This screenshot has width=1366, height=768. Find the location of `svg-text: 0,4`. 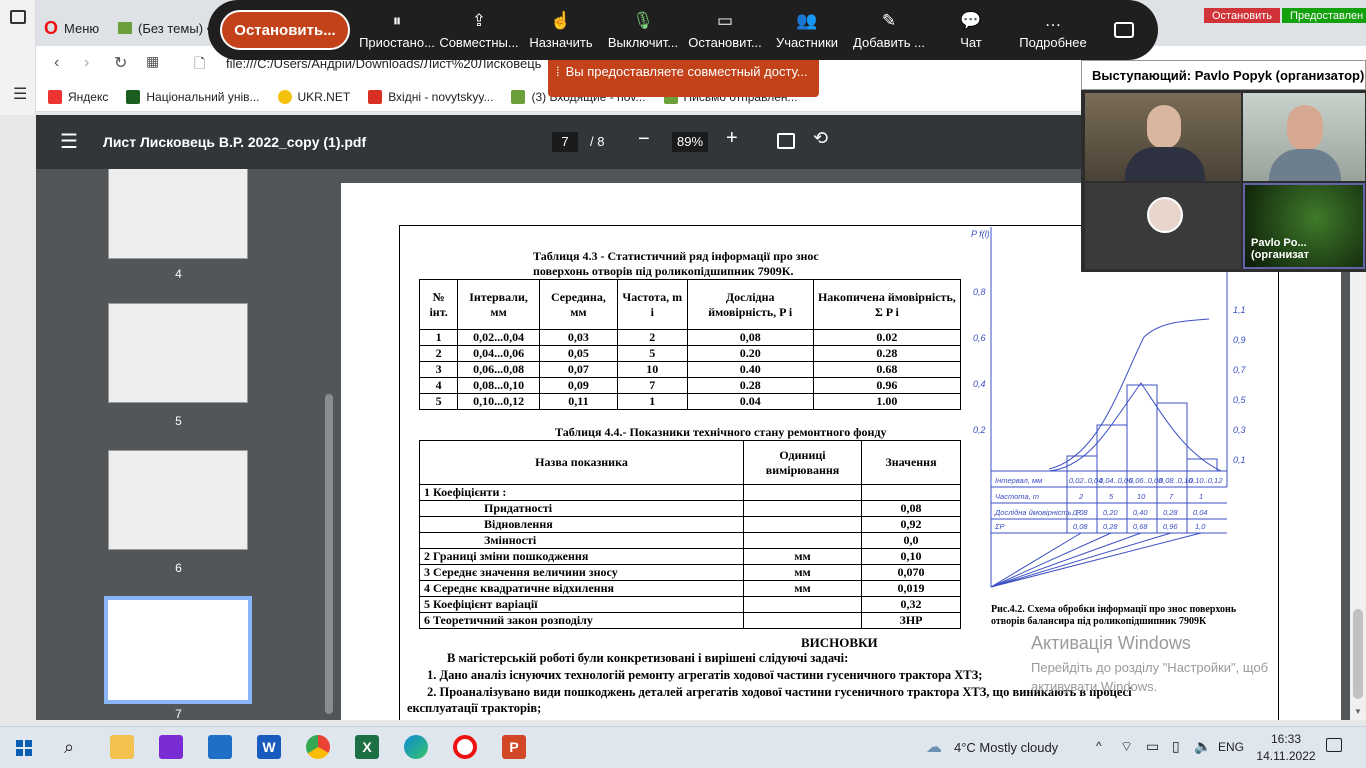

svg-text: 0,4 is located at coordinates (979, 384).